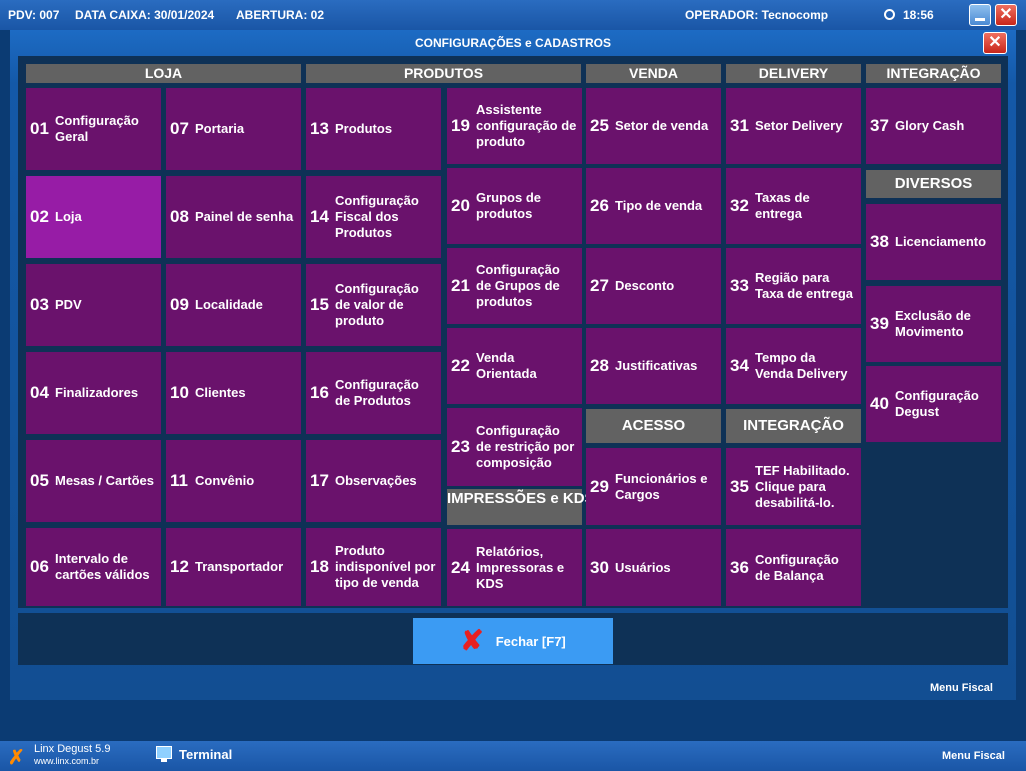 This screenshot has height=771, width=1026. I want to click on tile-25: 25 Setor de venda, so click(653, 126).